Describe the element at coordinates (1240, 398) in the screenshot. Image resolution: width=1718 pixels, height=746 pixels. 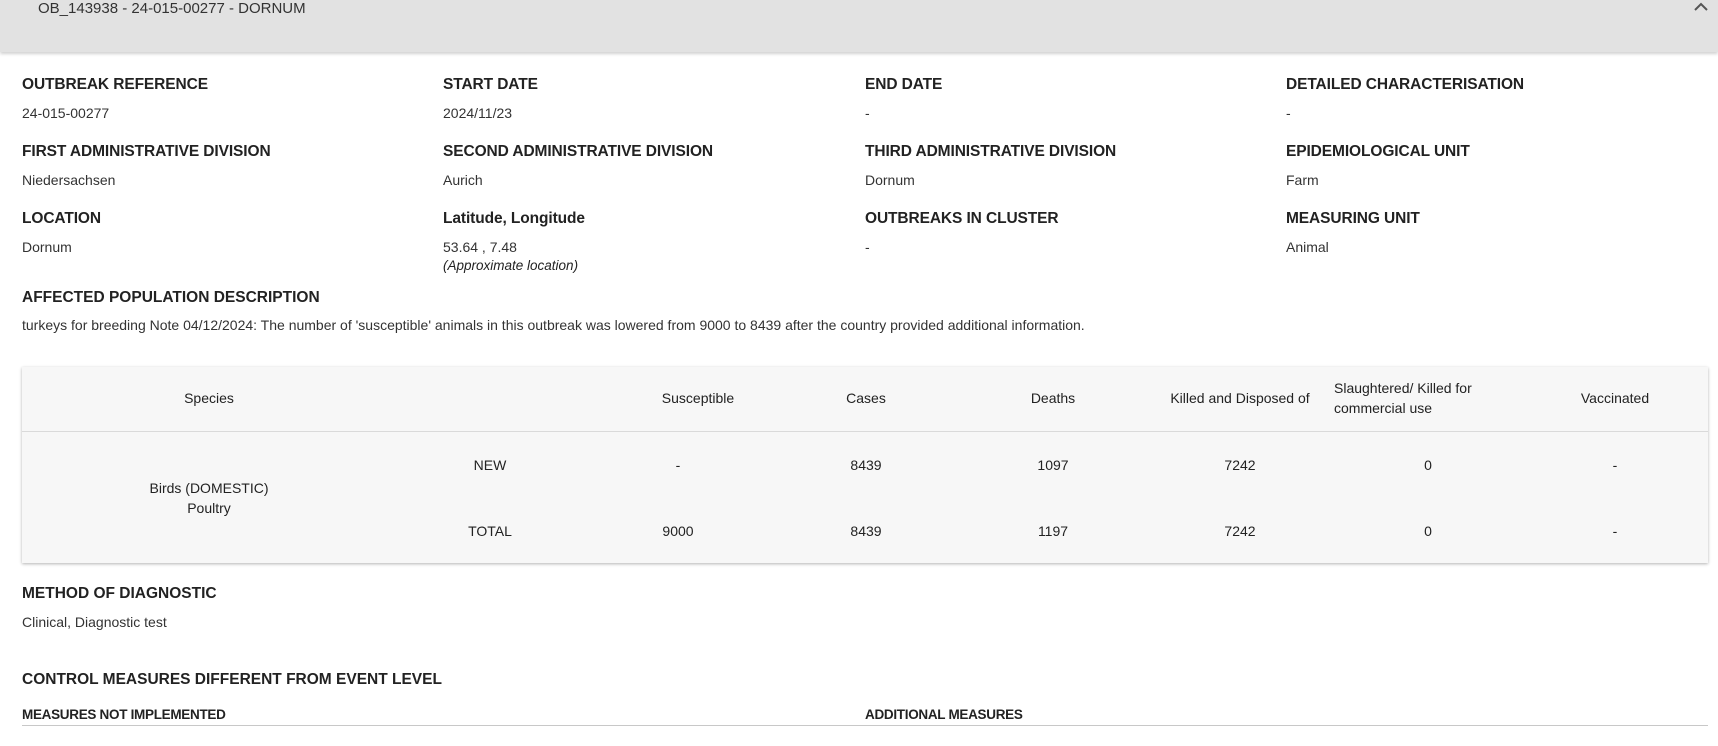
I see `th-killed: Killed and Disposed of` at that location.